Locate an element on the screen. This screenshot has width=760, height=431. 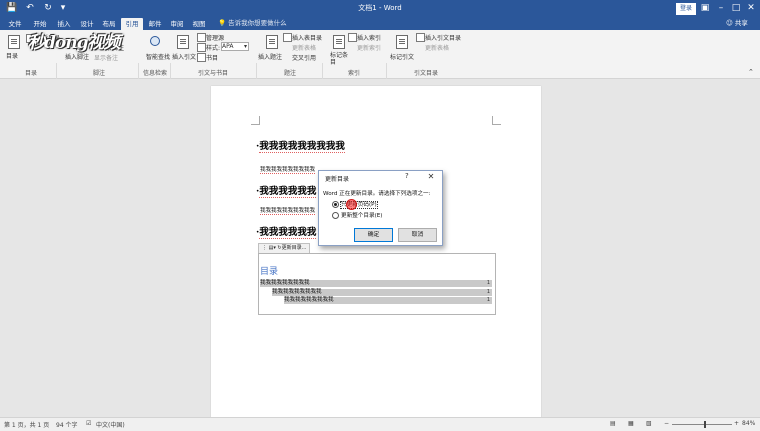
insert-citation-button: 插入引文 is located at coordinates (184, 56).